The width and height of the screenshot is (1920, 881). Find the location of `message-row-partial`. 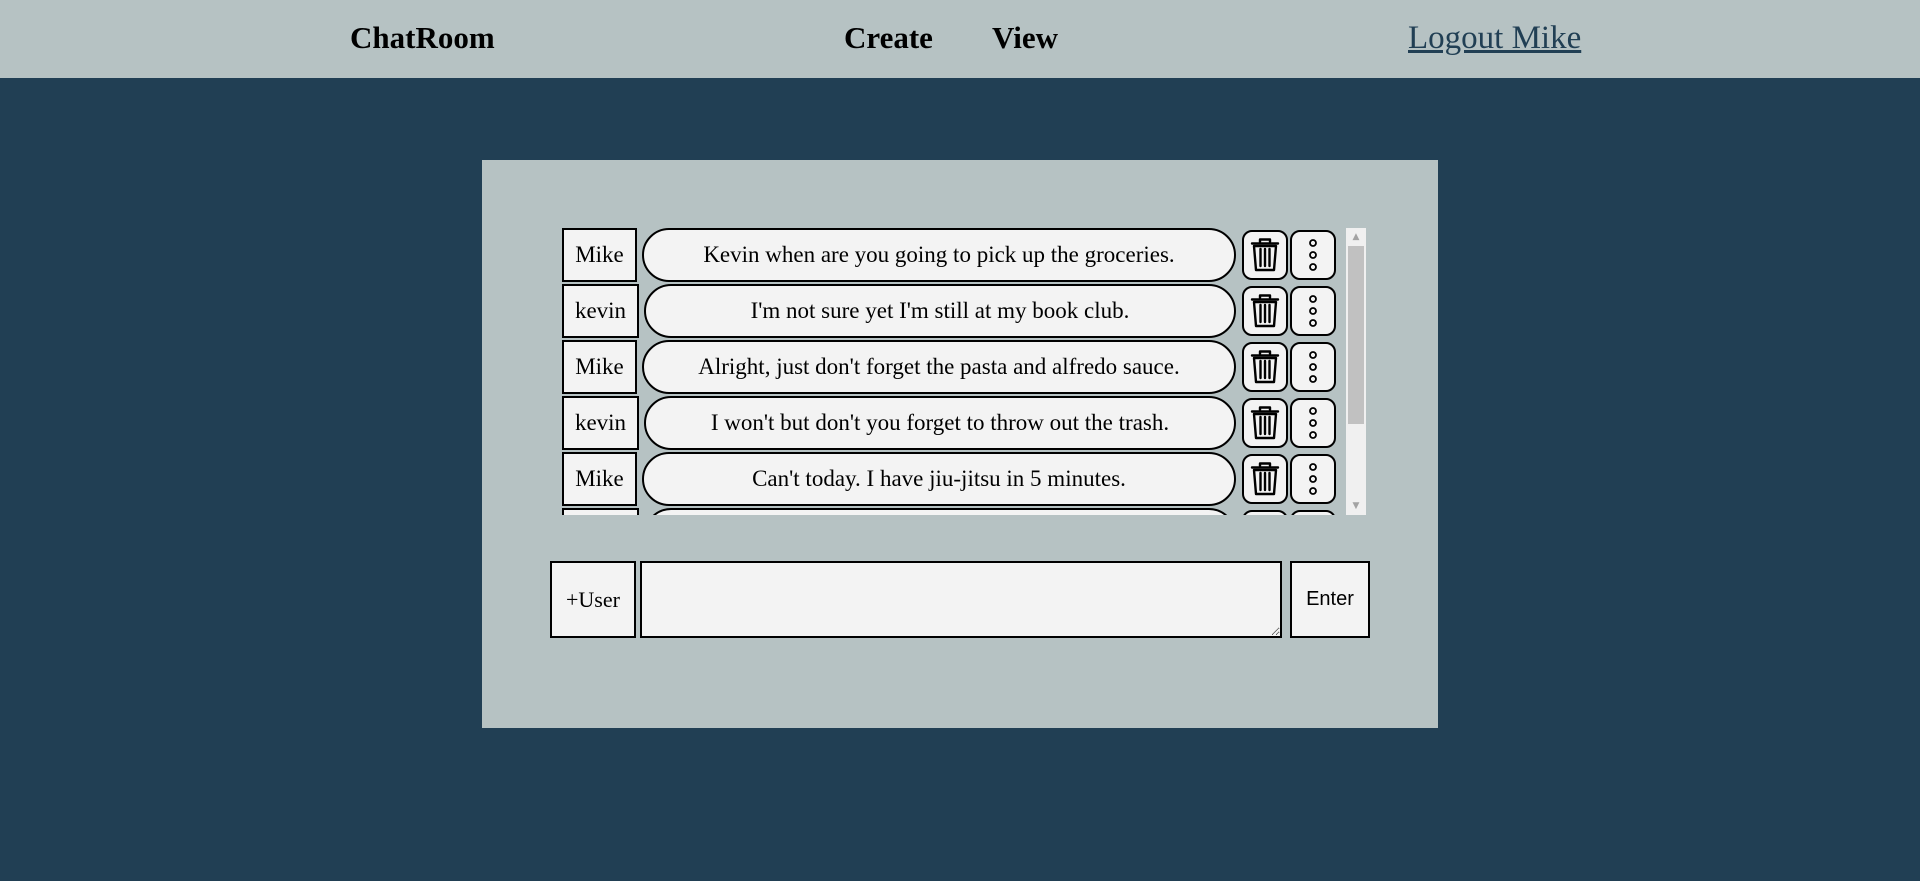

message-row-partial is located at coordinates (954, 511).